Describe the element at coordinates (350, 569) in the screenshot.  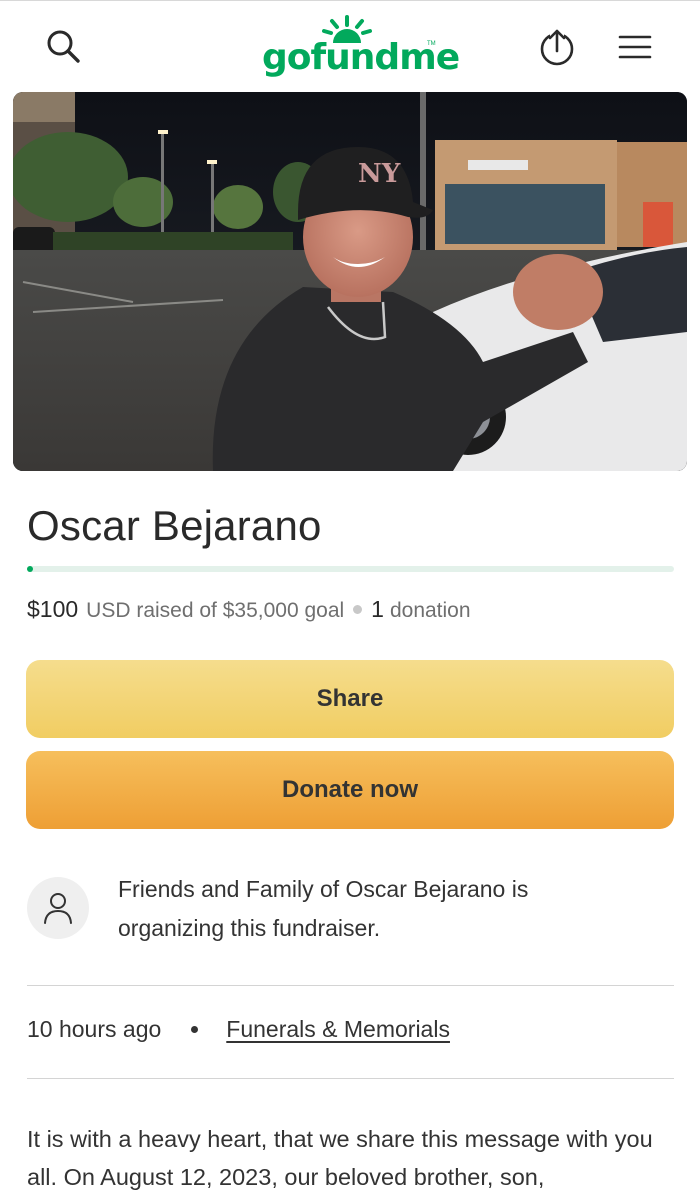
I see `progress-bar` at that location.